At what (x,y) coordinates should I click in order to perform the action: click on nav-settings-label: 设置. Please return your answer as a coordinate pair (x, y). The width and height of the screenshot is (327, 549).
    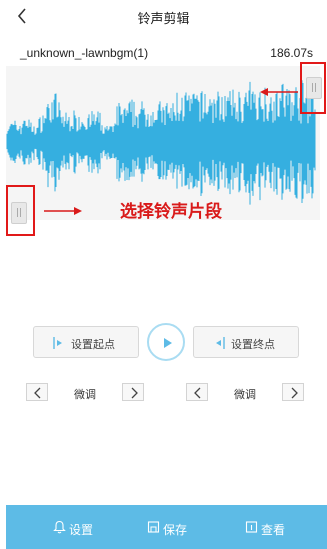
    Looking at the image, I should click on (81, 530).